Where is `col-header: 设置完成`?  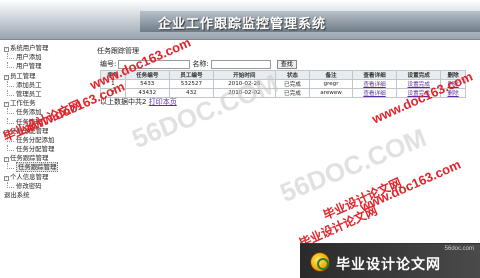
col-header: 设置完成 is located at coordinates (419, 75).